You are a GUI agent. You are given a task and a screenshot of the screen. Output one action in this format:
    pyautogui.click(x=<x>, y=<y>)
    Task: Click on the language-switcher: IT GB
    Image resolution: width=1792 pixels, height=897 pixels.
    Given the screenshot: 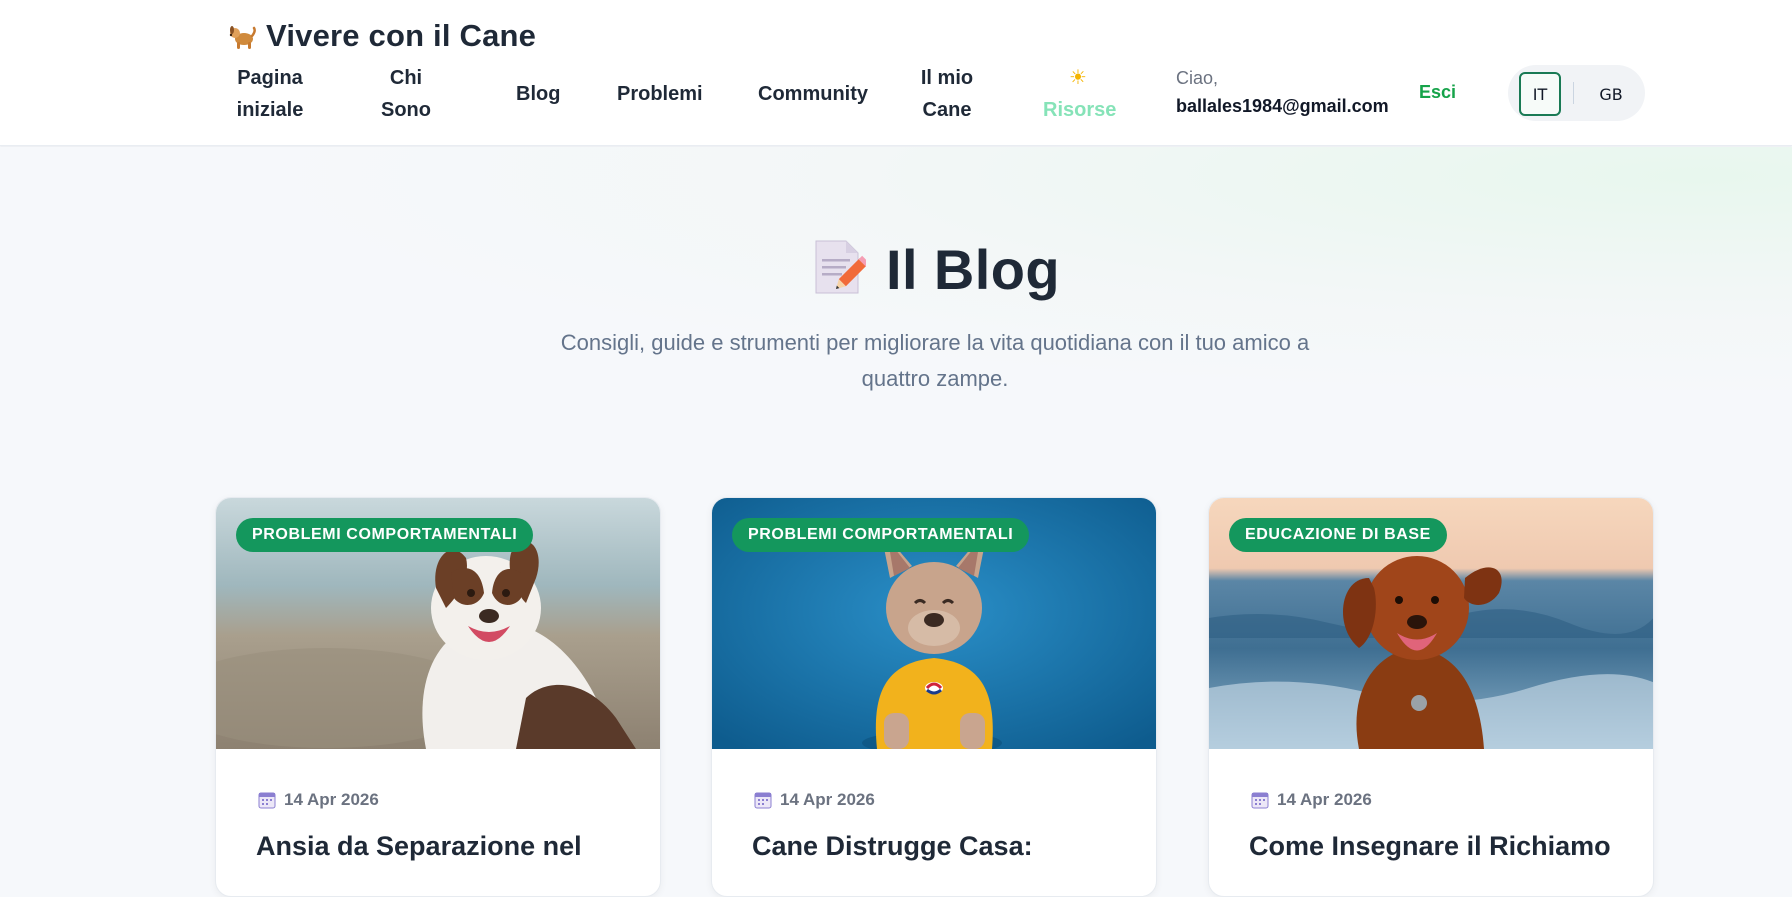 What is the action you would take?
    pyautogui.click(x=1576, y=93)
    